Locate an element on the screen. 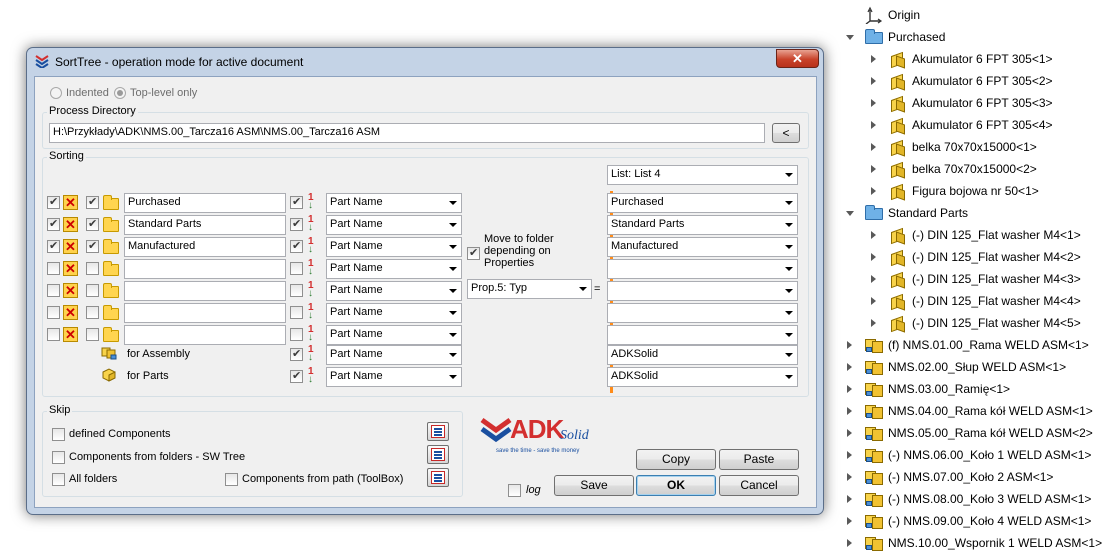 The image size is (1118, 554). close-button: ✕ is located at coordinates (797, 58).